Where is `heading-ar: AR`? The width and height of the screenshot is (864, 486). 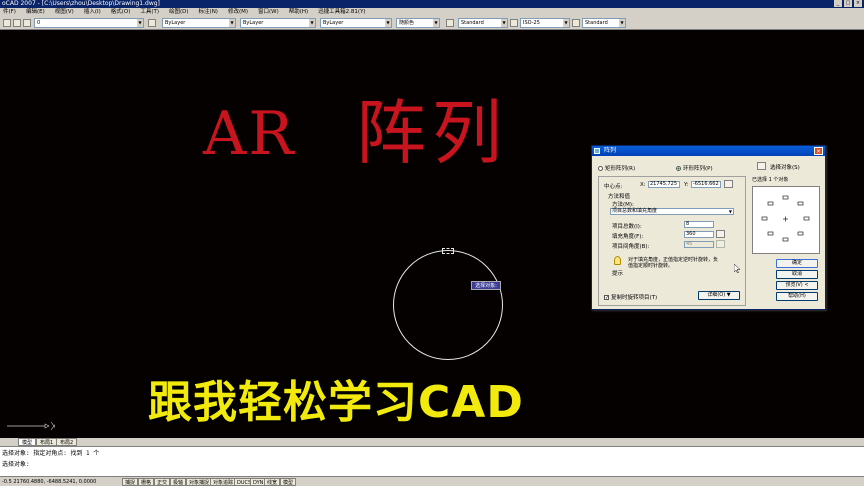 heading-ar: AR is located at coordinates (249, 134).